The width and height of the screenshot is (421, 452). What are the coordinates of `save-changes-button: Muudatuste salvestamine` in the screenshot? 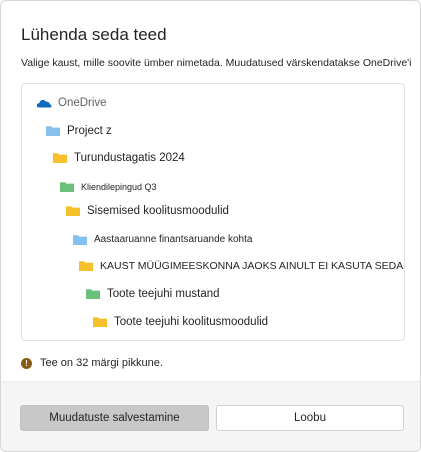 It's located at (114, 418).